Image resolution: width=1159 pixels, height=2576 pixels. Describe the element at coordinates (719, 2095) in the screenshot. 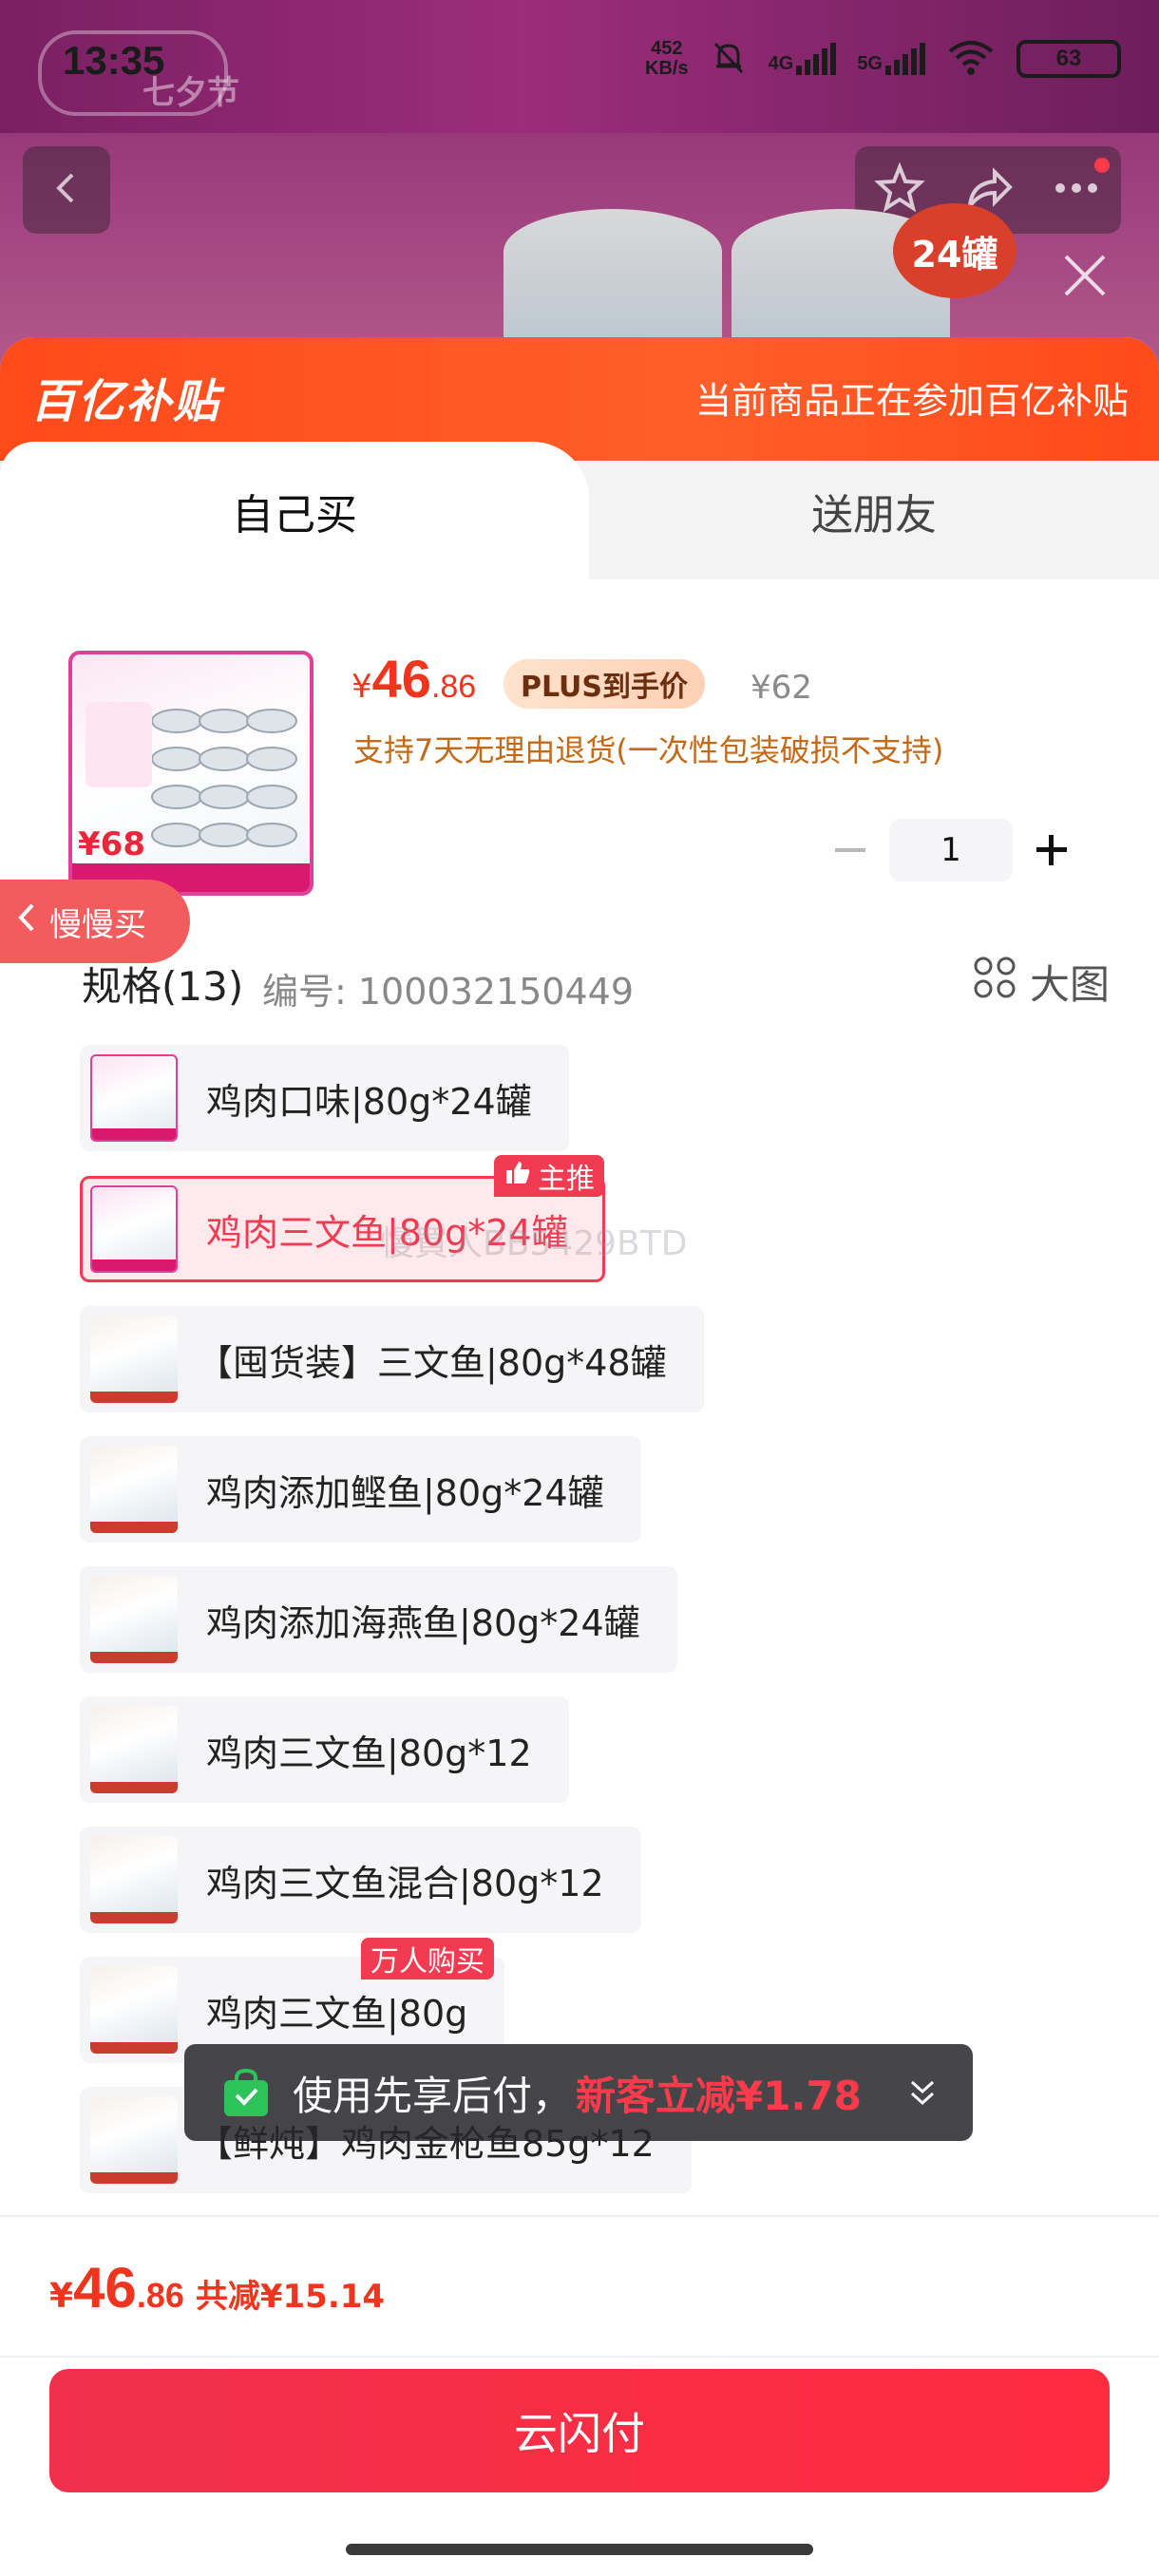

I see `pay-later-promo: 新客立减¥1.78` at that location.